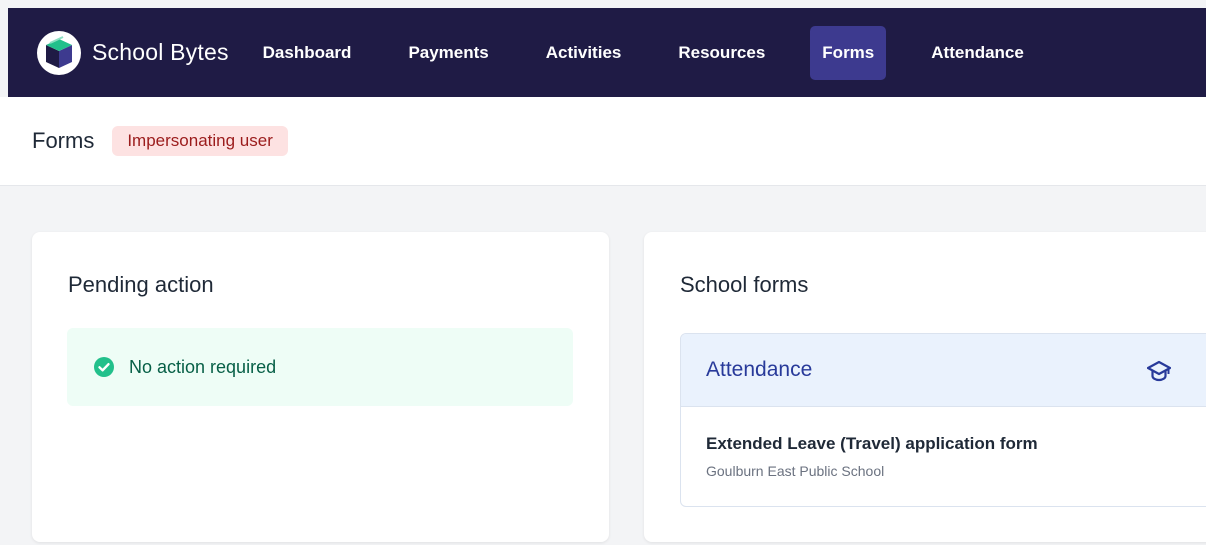 The image size is (1206, 545). I want to click on app-name: School Bytes, so click(160, 52).